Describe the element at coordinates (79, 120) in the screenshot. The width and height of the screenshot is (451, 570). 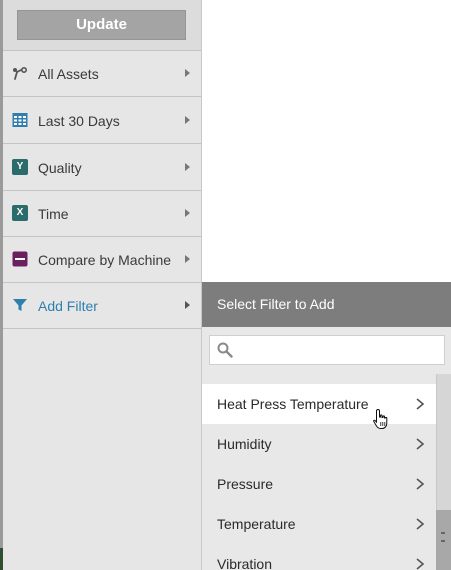
I see `menu-label: Last 30 Days` at that location.